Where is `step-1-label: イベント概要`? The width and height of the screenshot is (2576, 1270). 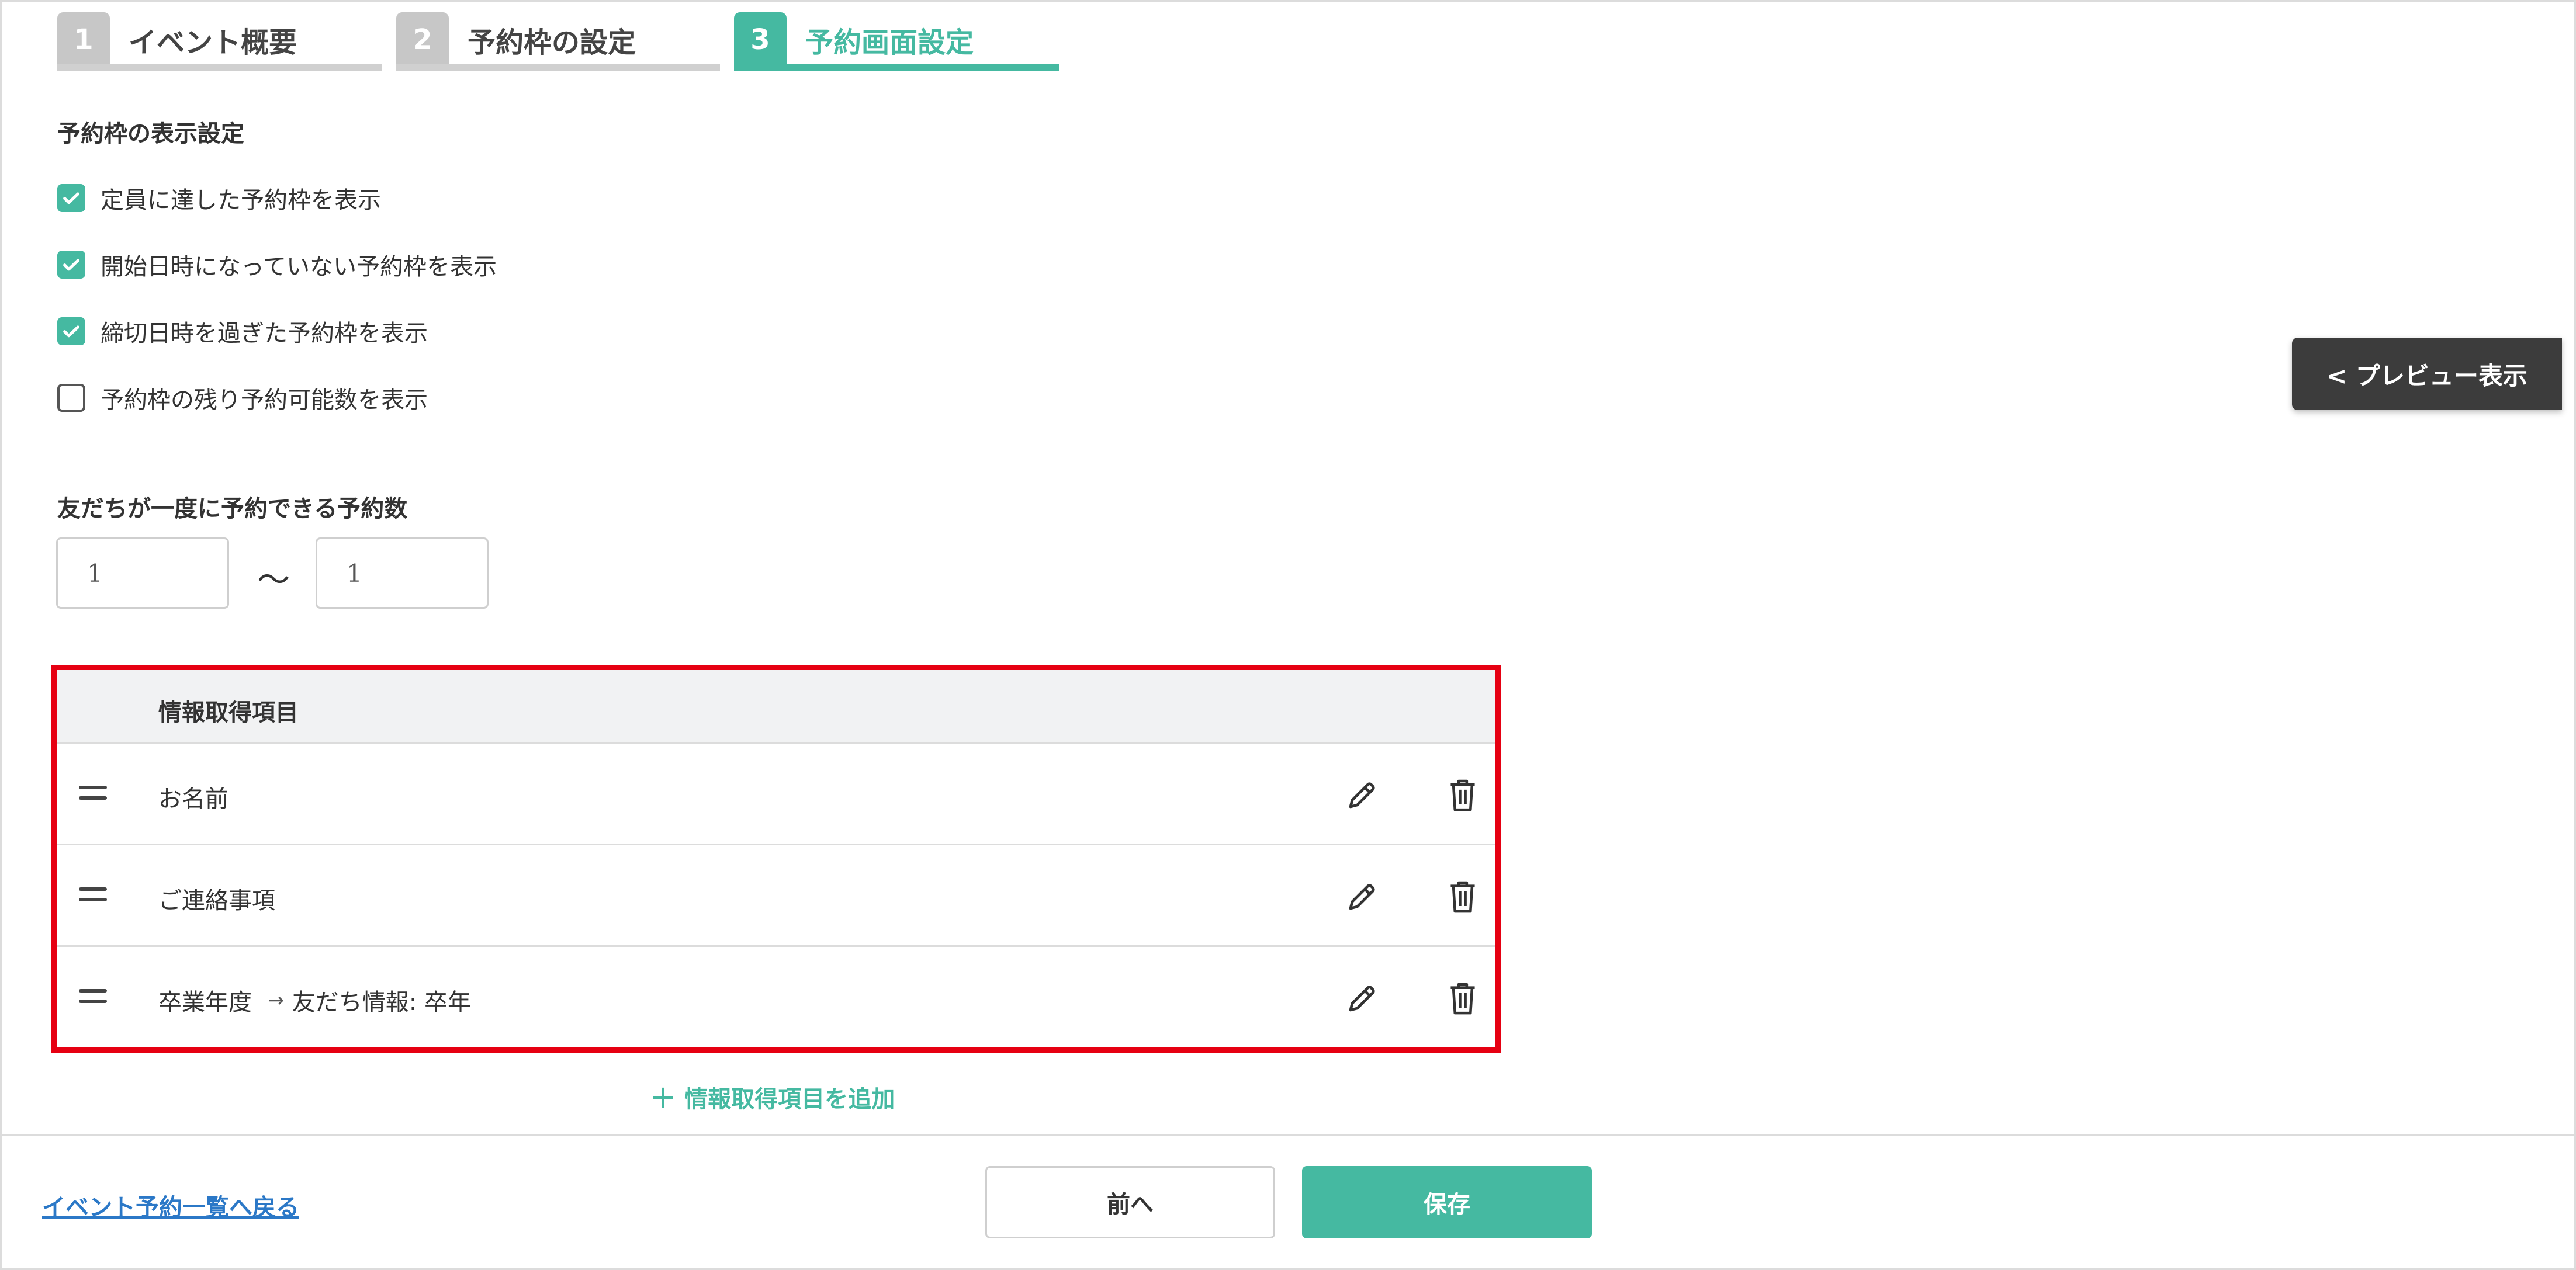
step-1-label: イベント概要 is located at coordinates (213, 42).